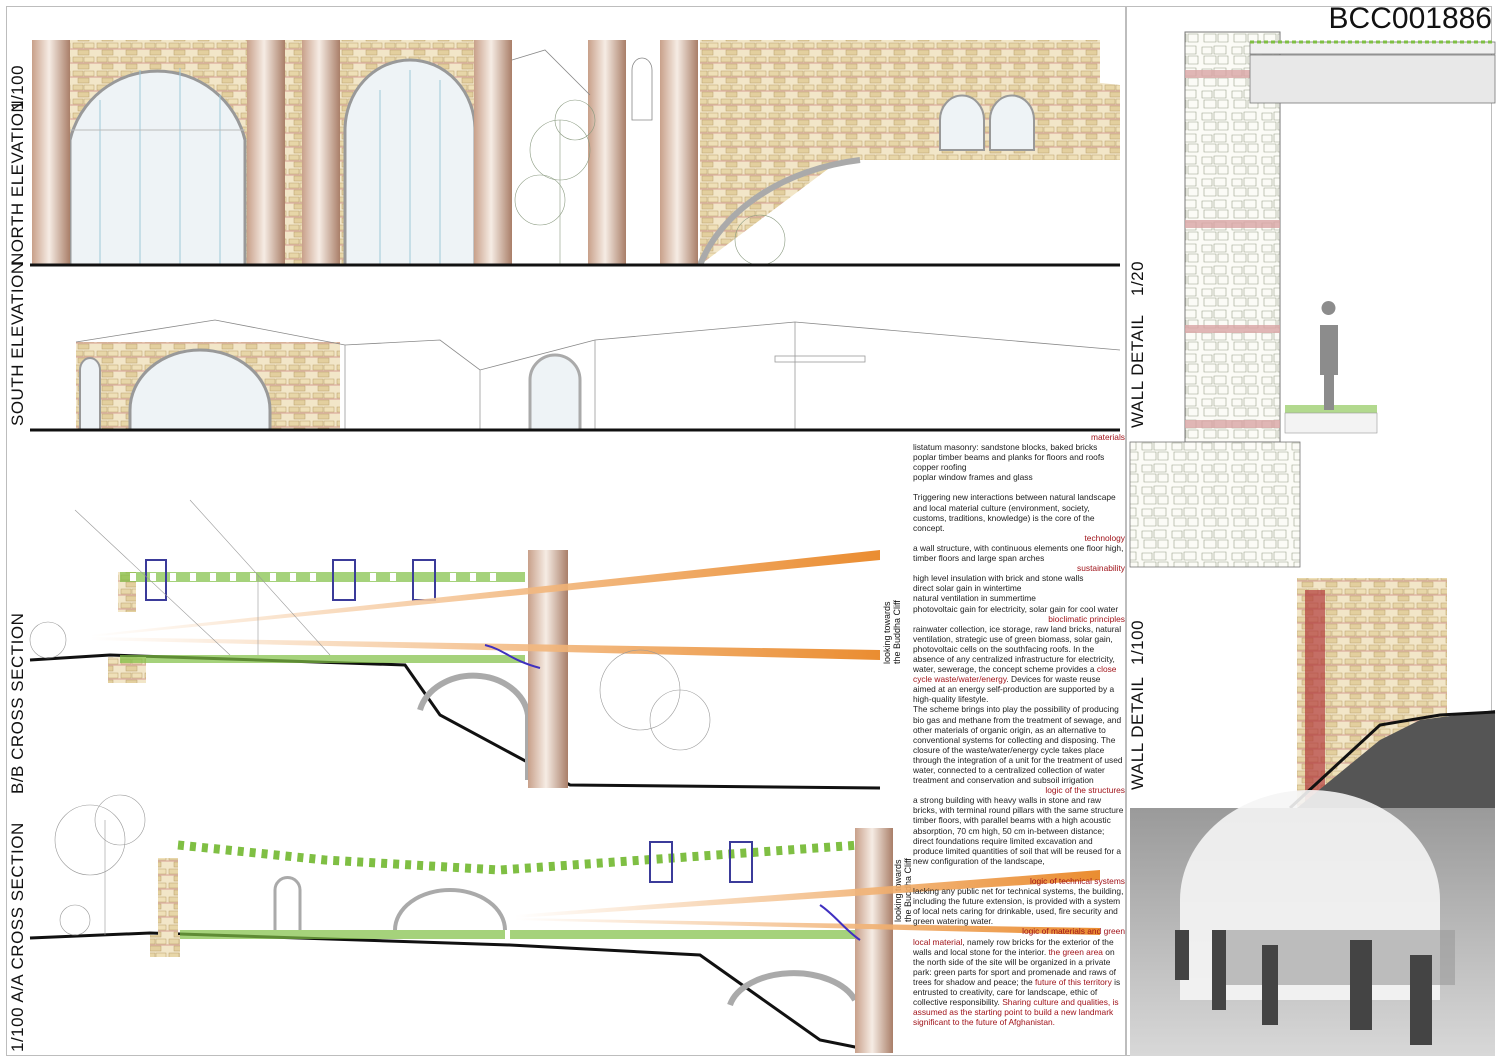 This screenshot has width=1498, height=1060. Describe the element at coordinates (973, 477) in the screenshot. I see `materials-line-4: poplar window frames and glass` at that location.